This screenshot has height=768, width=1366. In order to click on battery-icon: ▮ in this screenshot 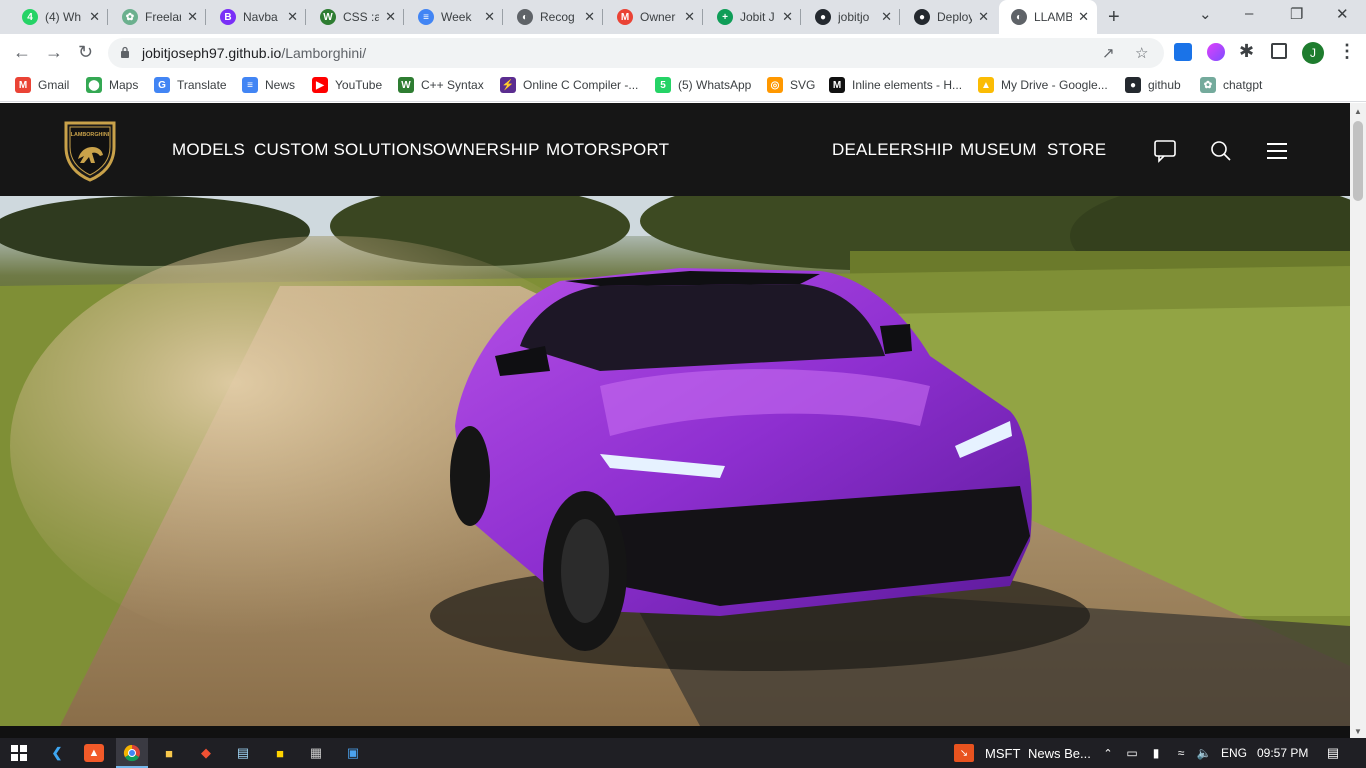, I will do `click(1156, 753)`.